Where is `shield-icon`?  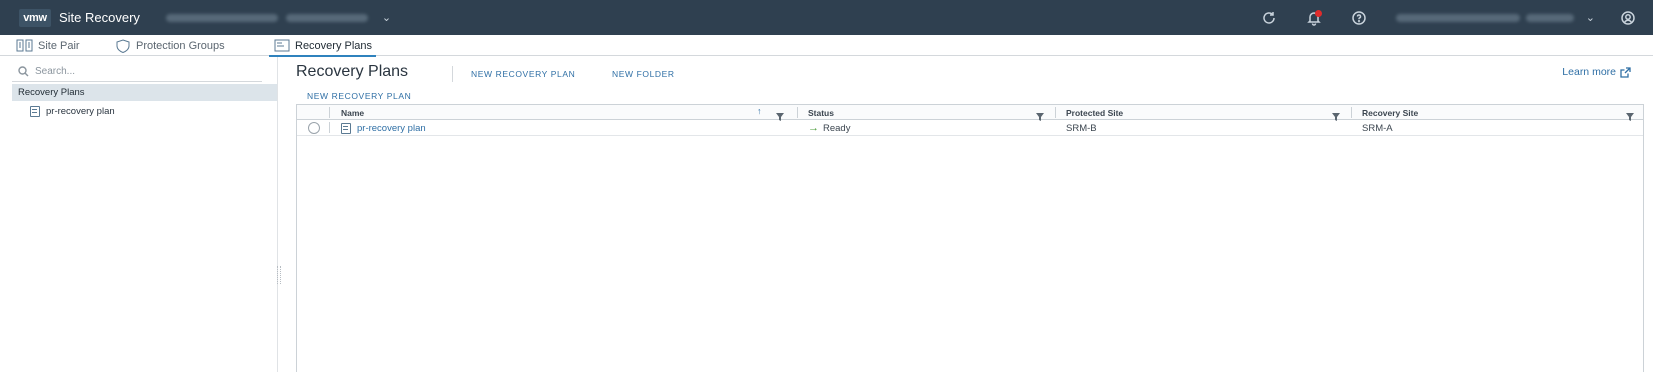
shield-icon is located at coordinates (122, 45).